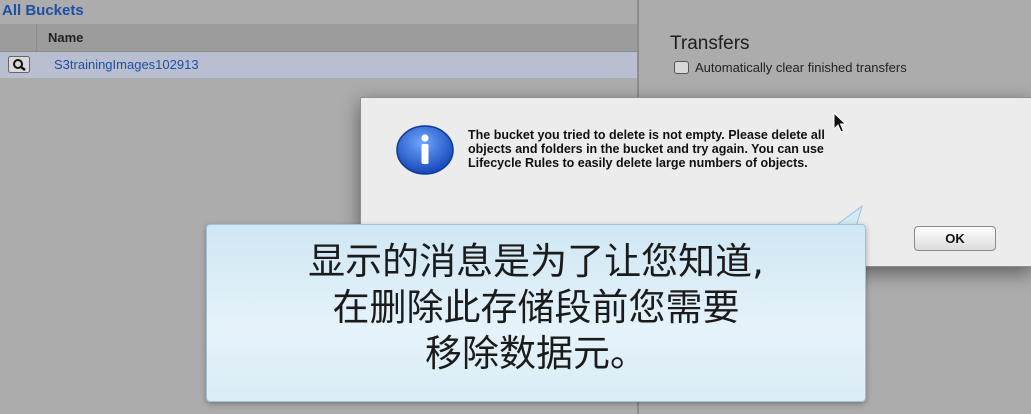  Describe the element at coordinates (801, 67) in the screenshot. I see `auto-clear-label: Automatically clear finished transfers` at that location.